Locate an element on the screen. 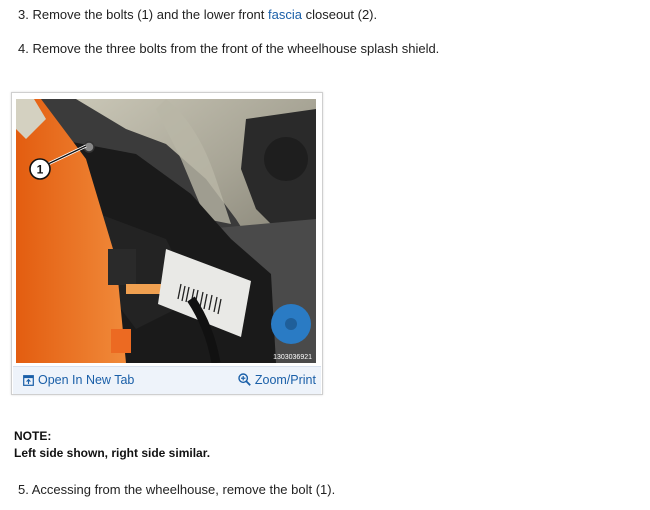  image-id-label: 1303036921 is located at coordinates (292, 357).